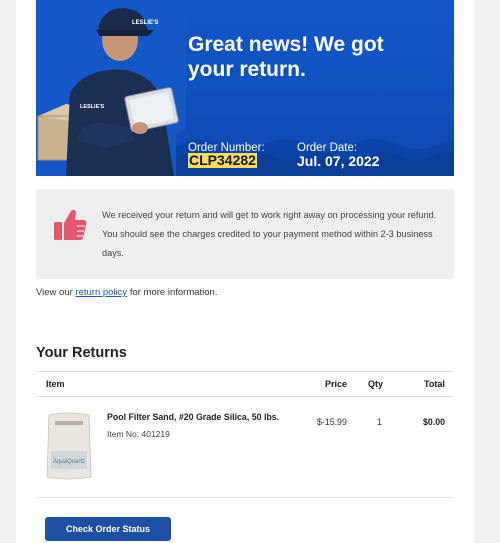 The width and height of the screenshot is (500, 543). I want to click on thumbs-up-icon, so click(70, 224).